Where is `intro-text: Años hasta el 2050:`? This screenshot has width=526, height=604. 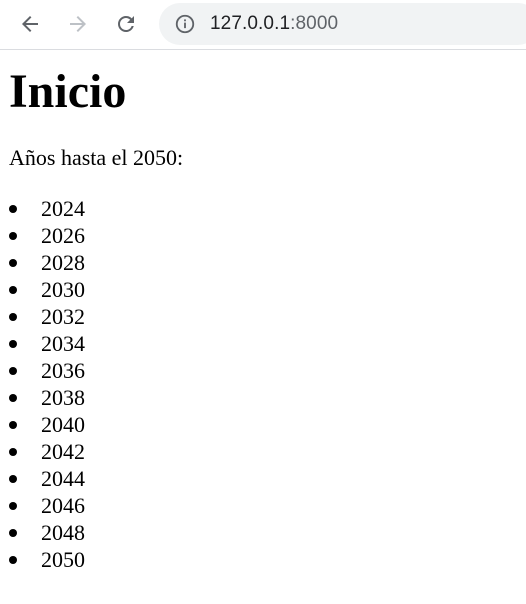 intro-text: Años hasta el 2050: is located at coordinates (96, 157).